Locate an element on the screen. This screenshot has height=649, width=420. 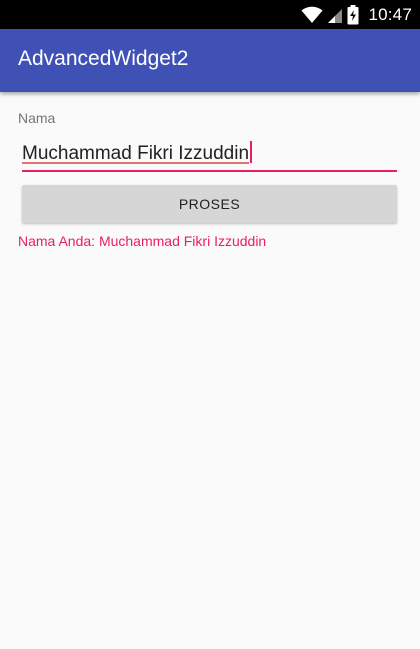
app-bar: AdvancedWidget2 is located at coordinates (210, 60).